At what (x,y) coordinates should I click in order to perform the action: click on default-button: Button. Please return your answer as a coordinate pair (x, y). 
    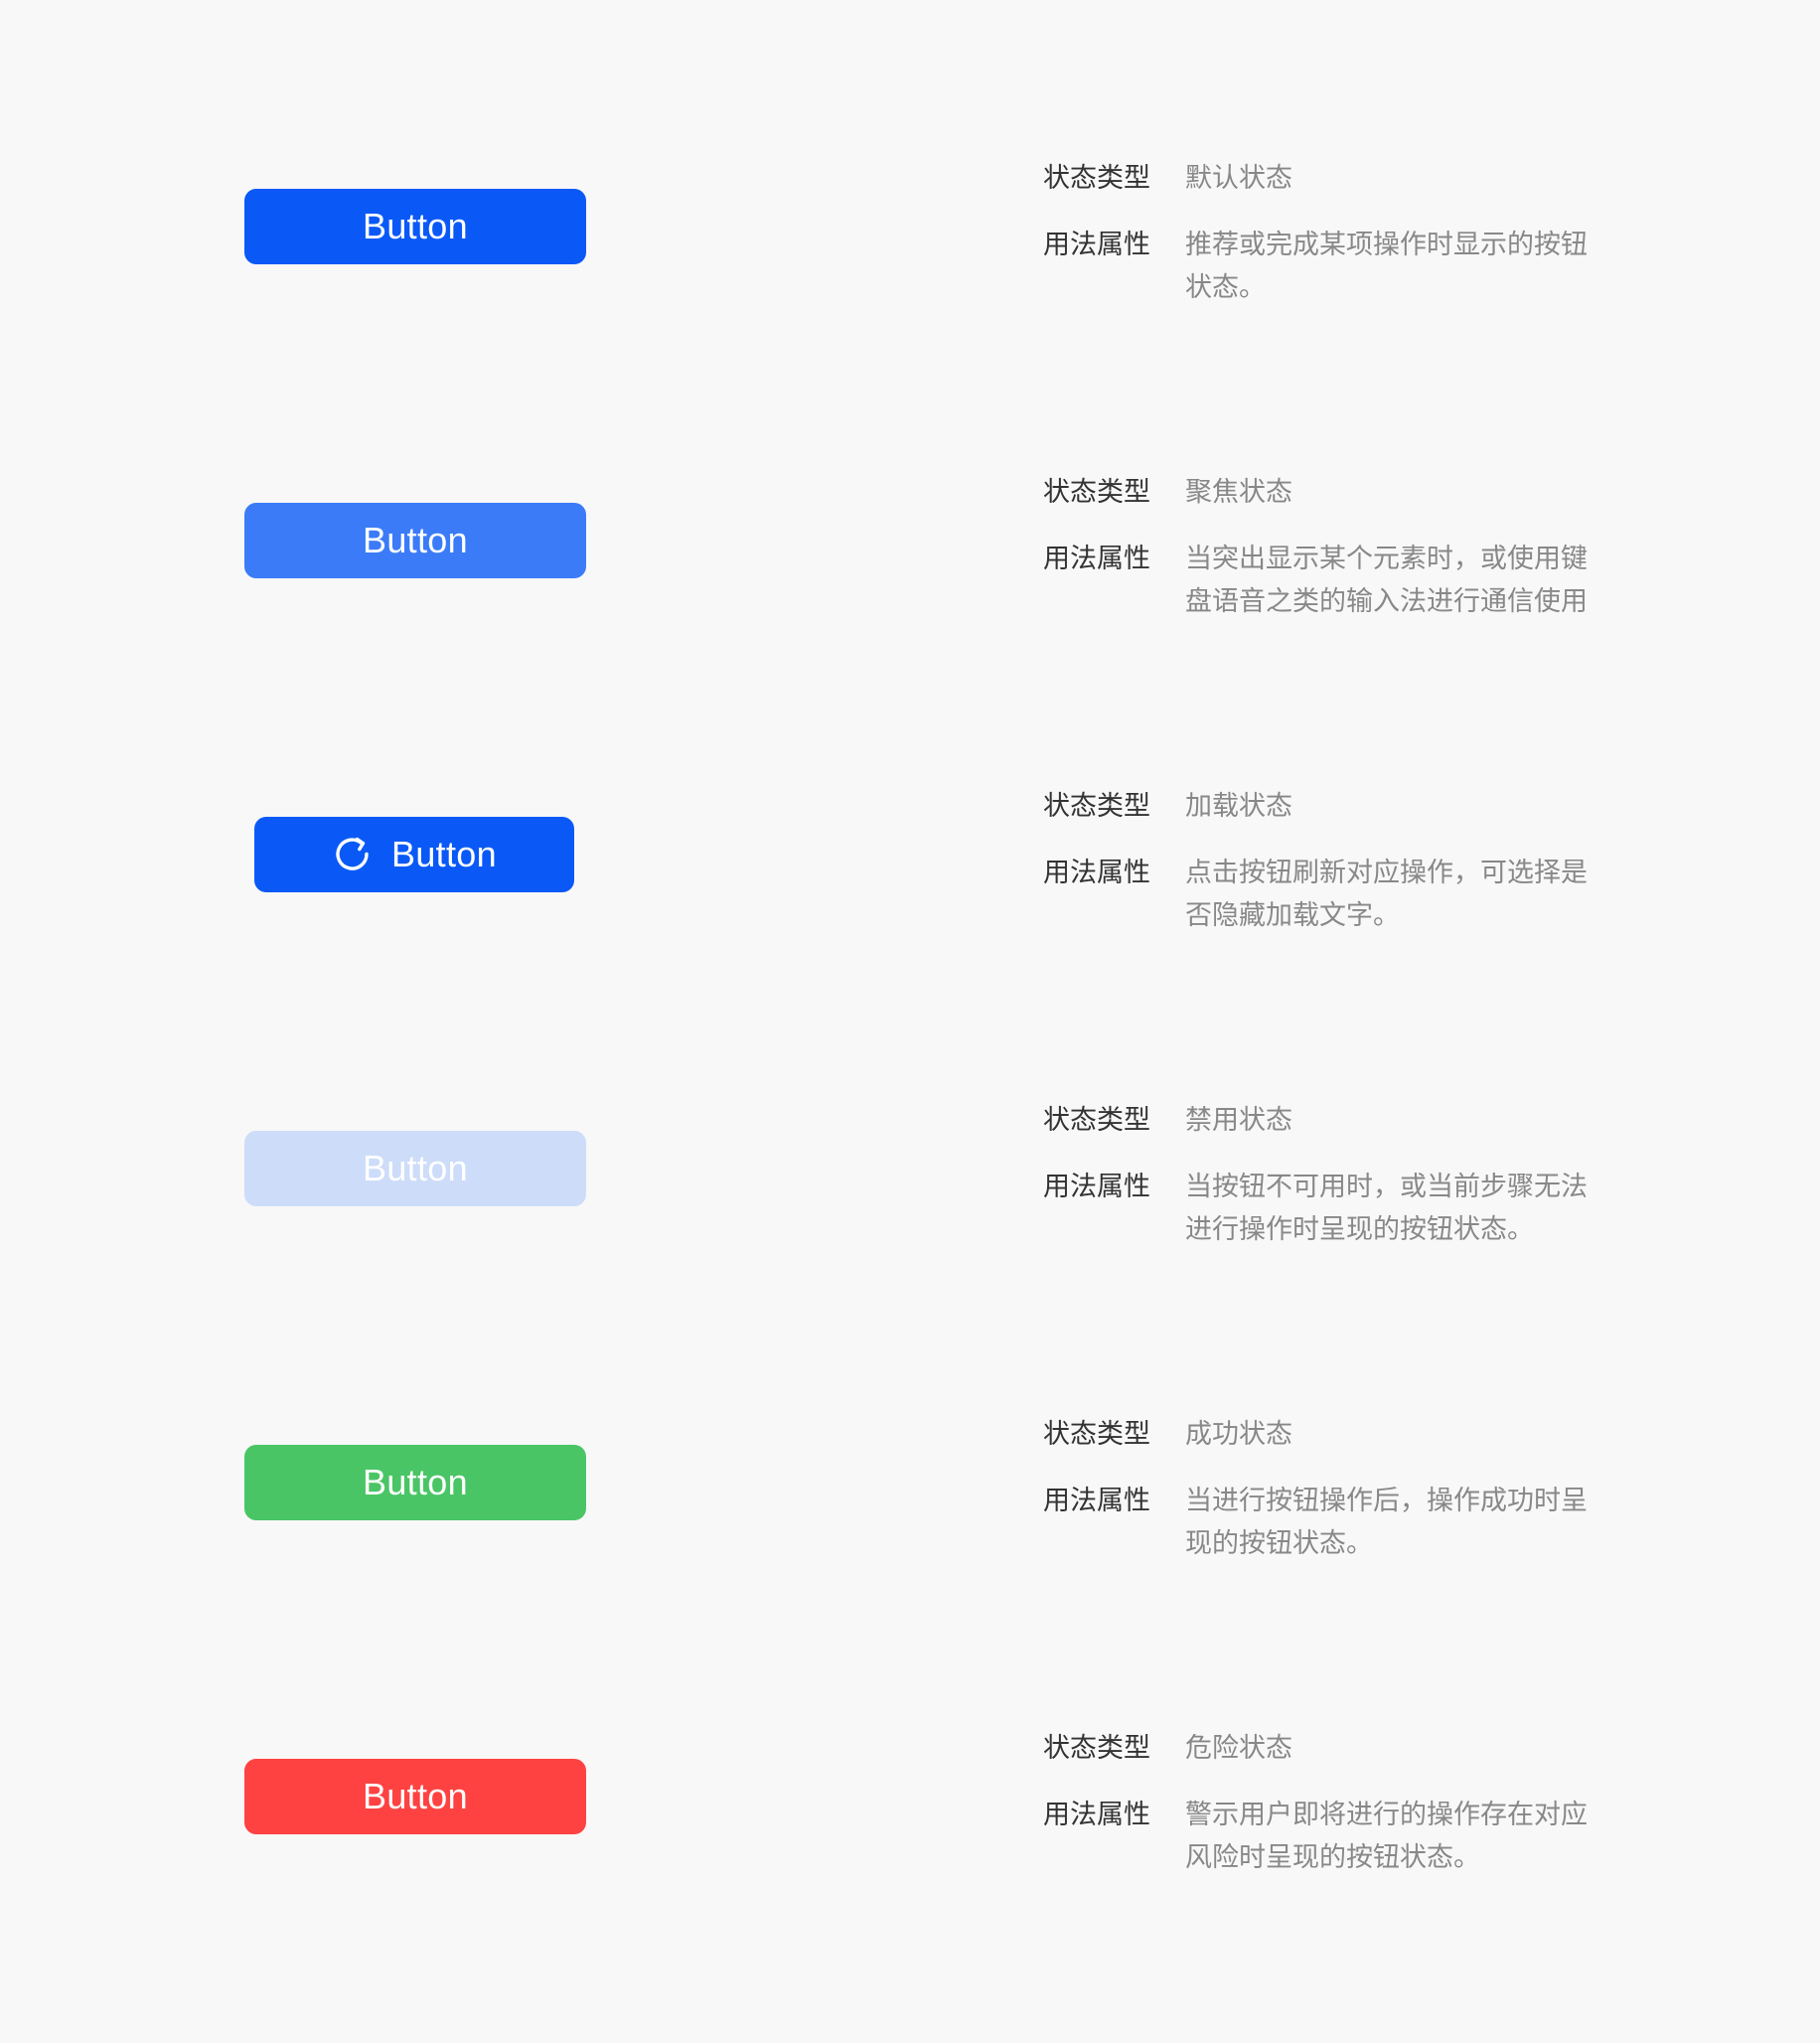
    Looking at the image, I should click on (415, 226).